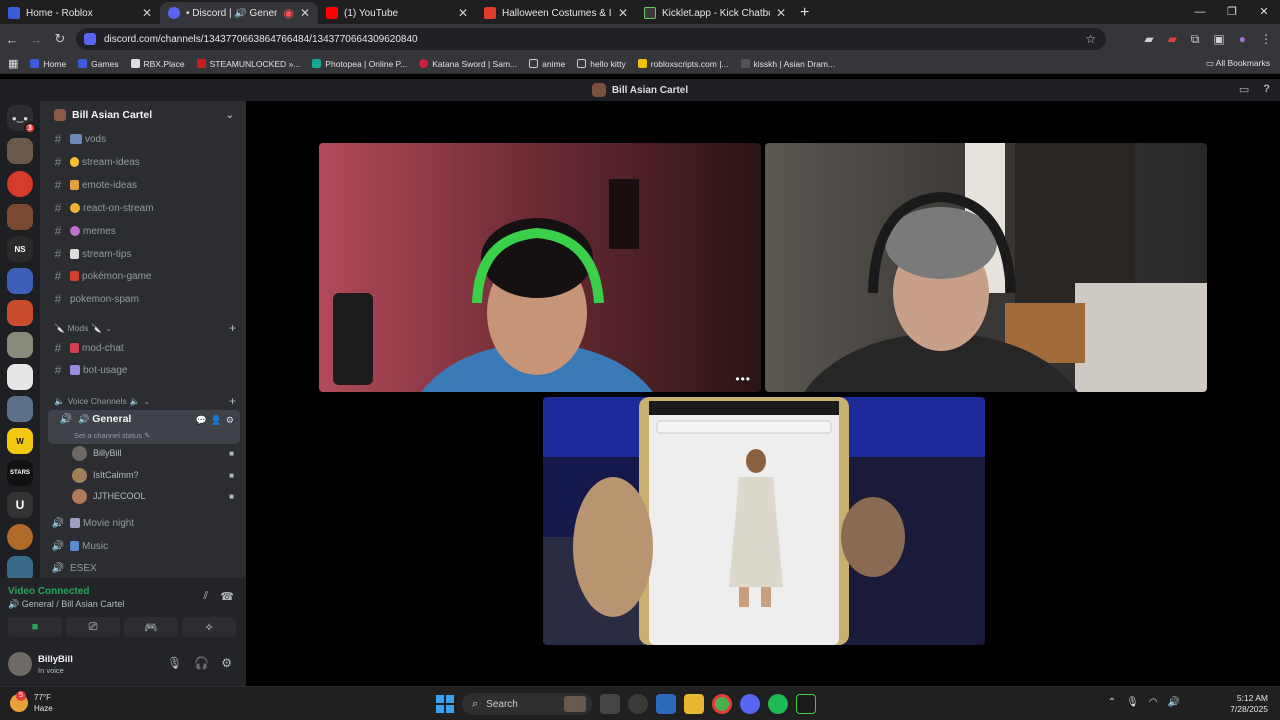 Image resolution: width=1280 pixels, height=720 pixels. Describe the element at coordinates (200, 420) in the screenshot. I see `chat-bubble-icon: 💬` at that location.